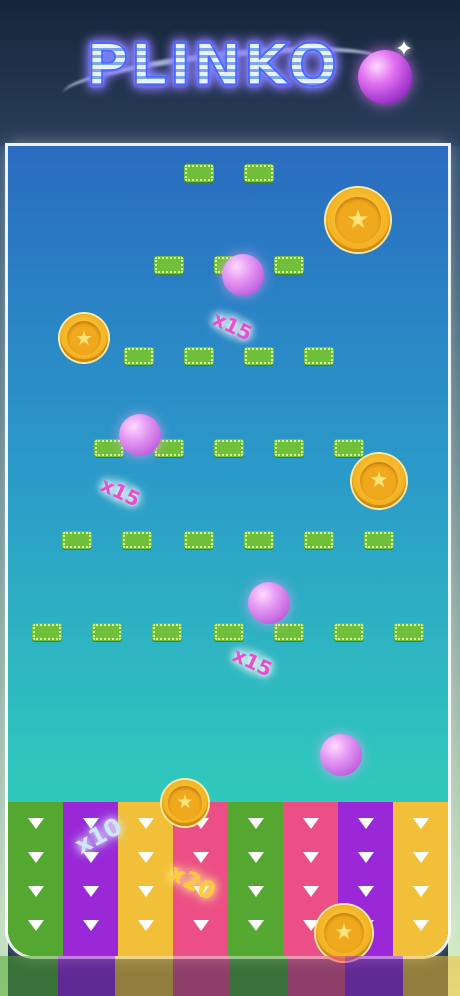 This screenshot has height=996, width=460. What do you see at coordinates (454, 571) in the screenshot?
I see `board-frame-right` at bounding box center [454, 571].